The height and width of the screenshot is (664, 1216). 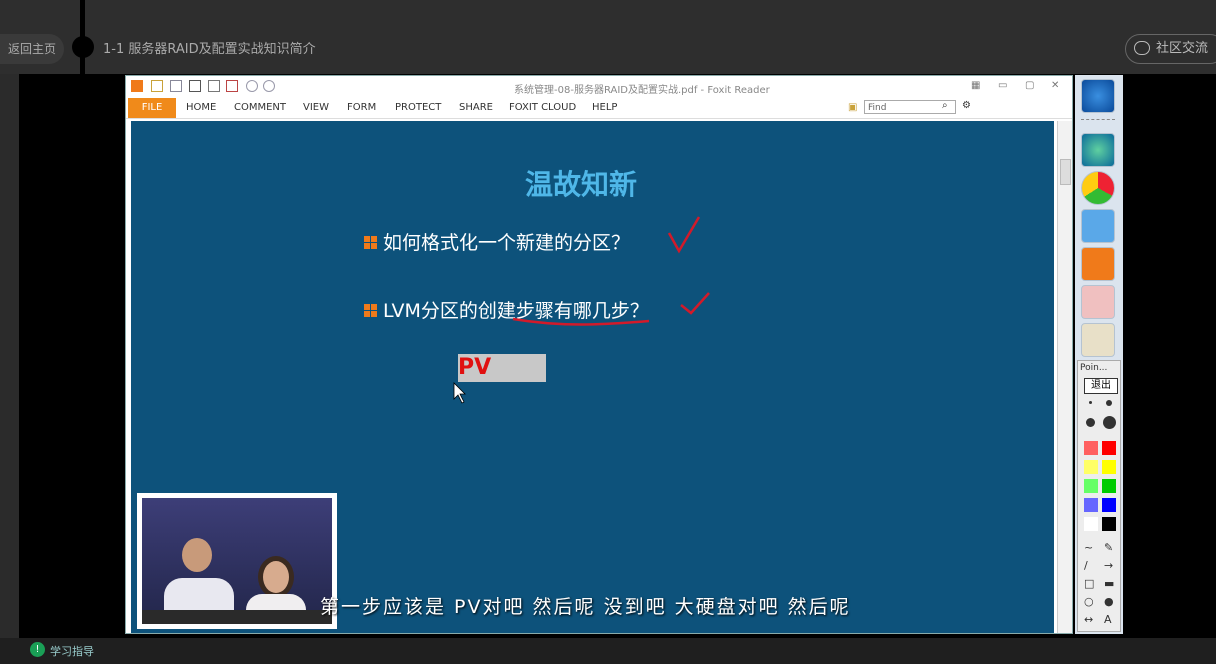 What do you see at coordinates (152, 108) in the screenshot?
I see `tab-file: FILE` at bounding box center [152, 108].